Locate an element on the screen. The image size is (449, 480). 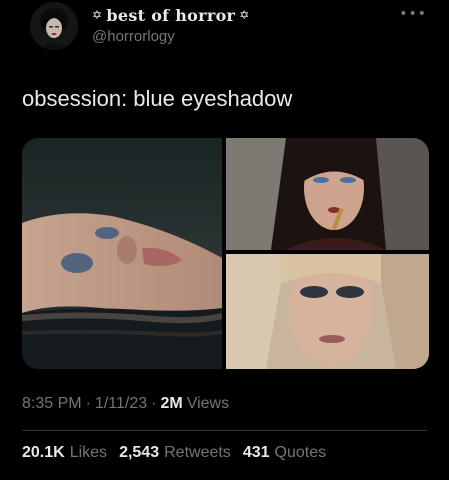
retweets-stat: 2,543 Retweets is located at coordinates (175, 453).